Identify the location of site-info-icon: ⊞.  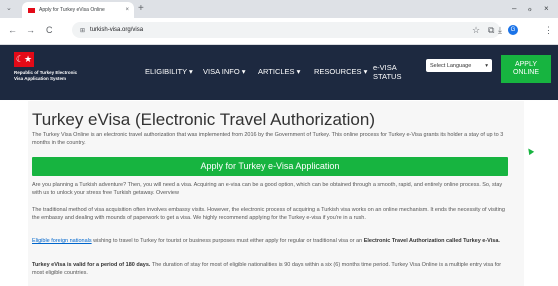
(82, 30).